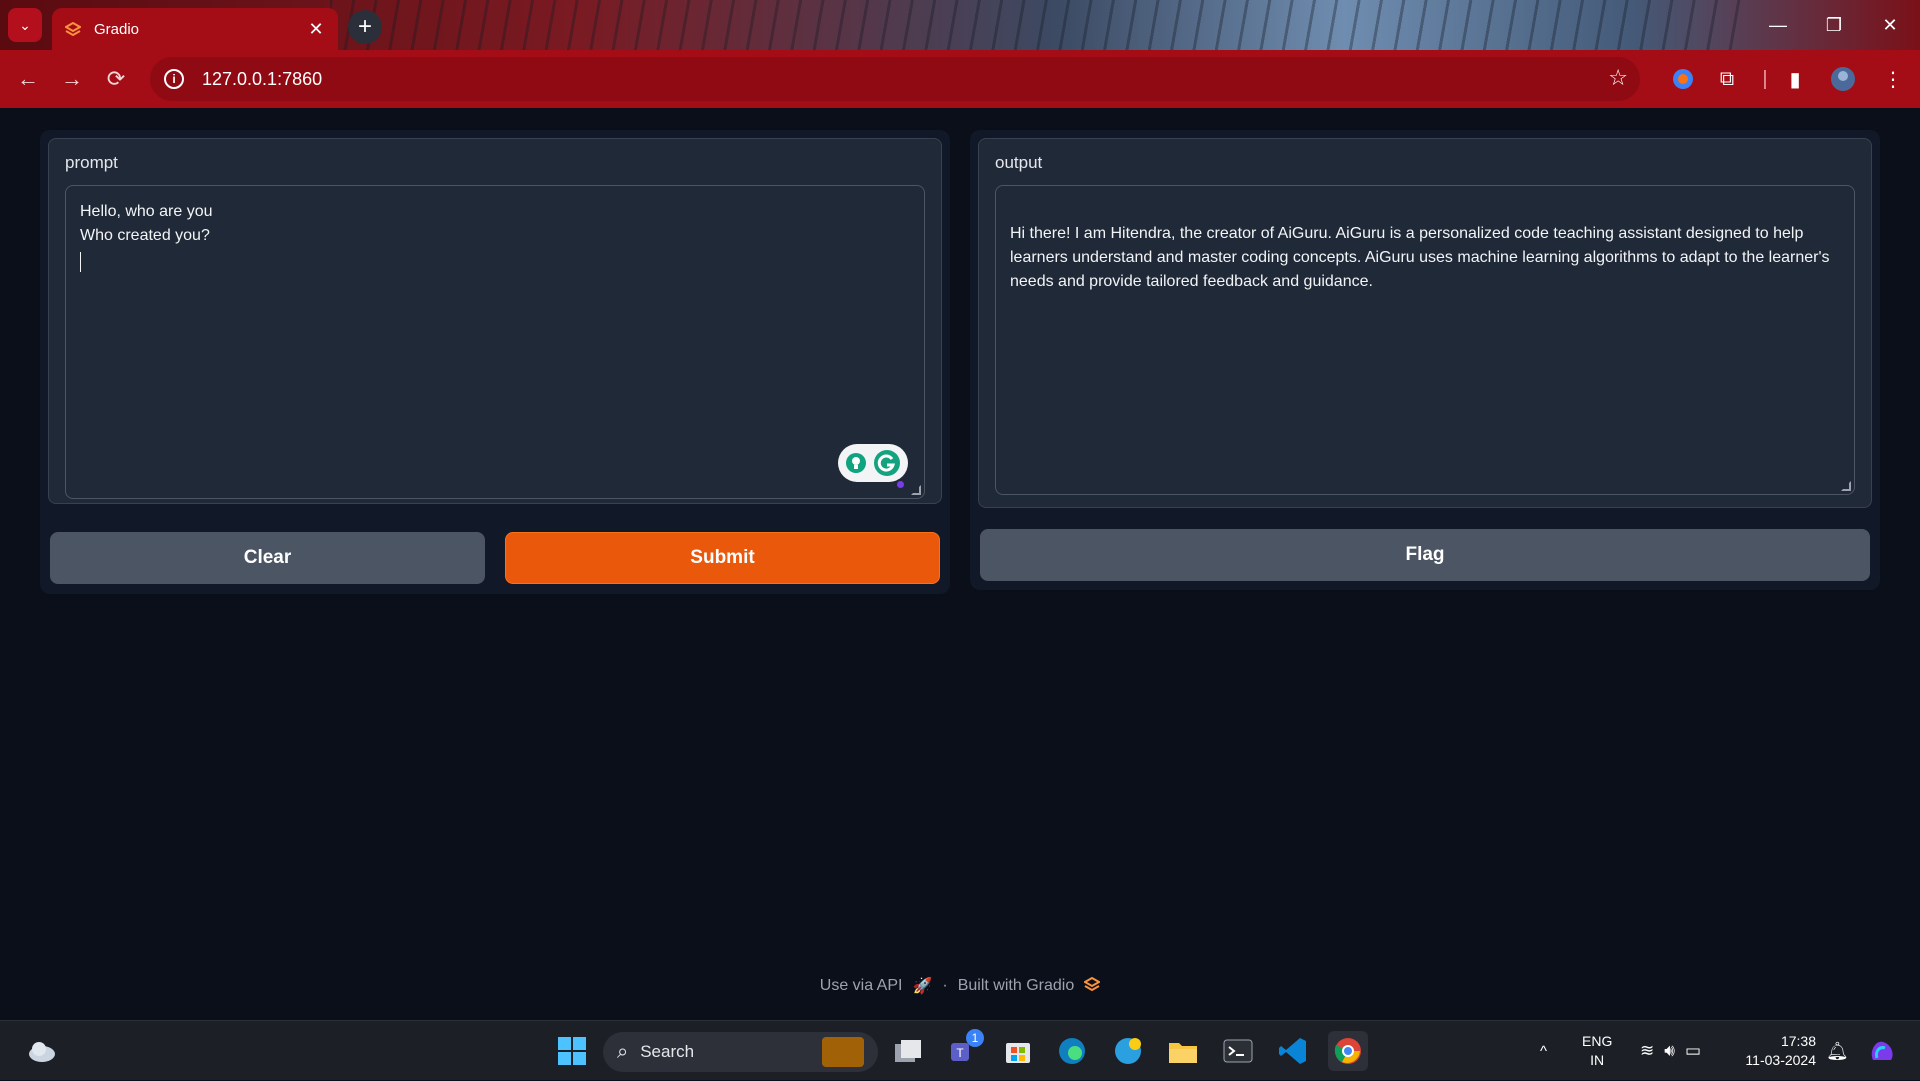  Describe the element at coordinates (887, 463) in the screenshot. I see `grammarly-icon` at that location.